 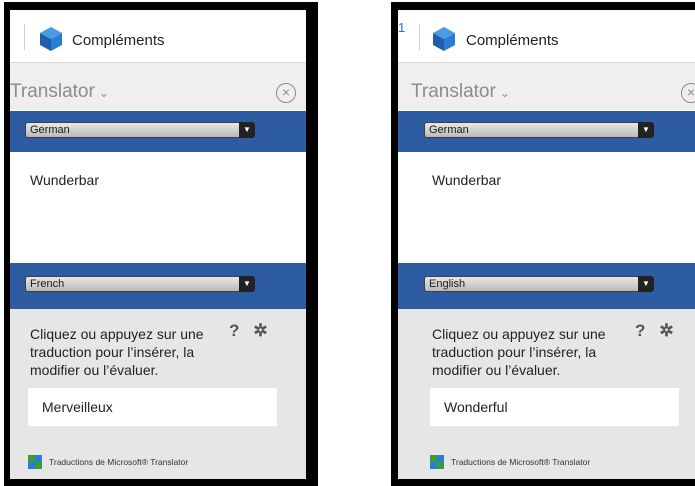 I want to click on topbar: 1 Compléments, so click(x=546, y=36).